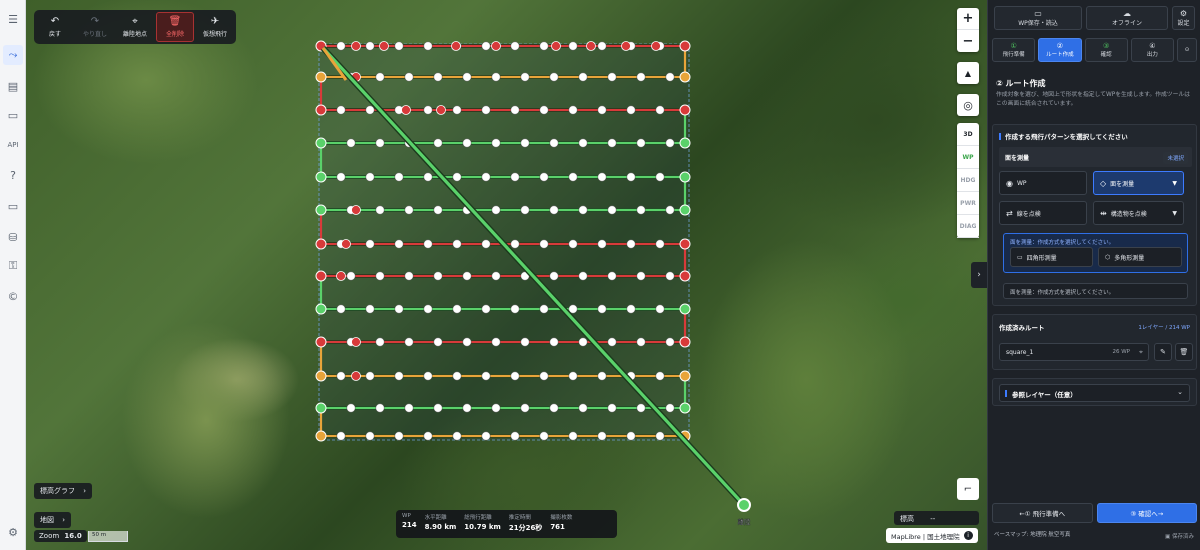 The width and height of the screenshot is (1200, 550). I want to click on pattern-option-4: ⇹ 構造物を点検 ▼, so click(1138, 213).